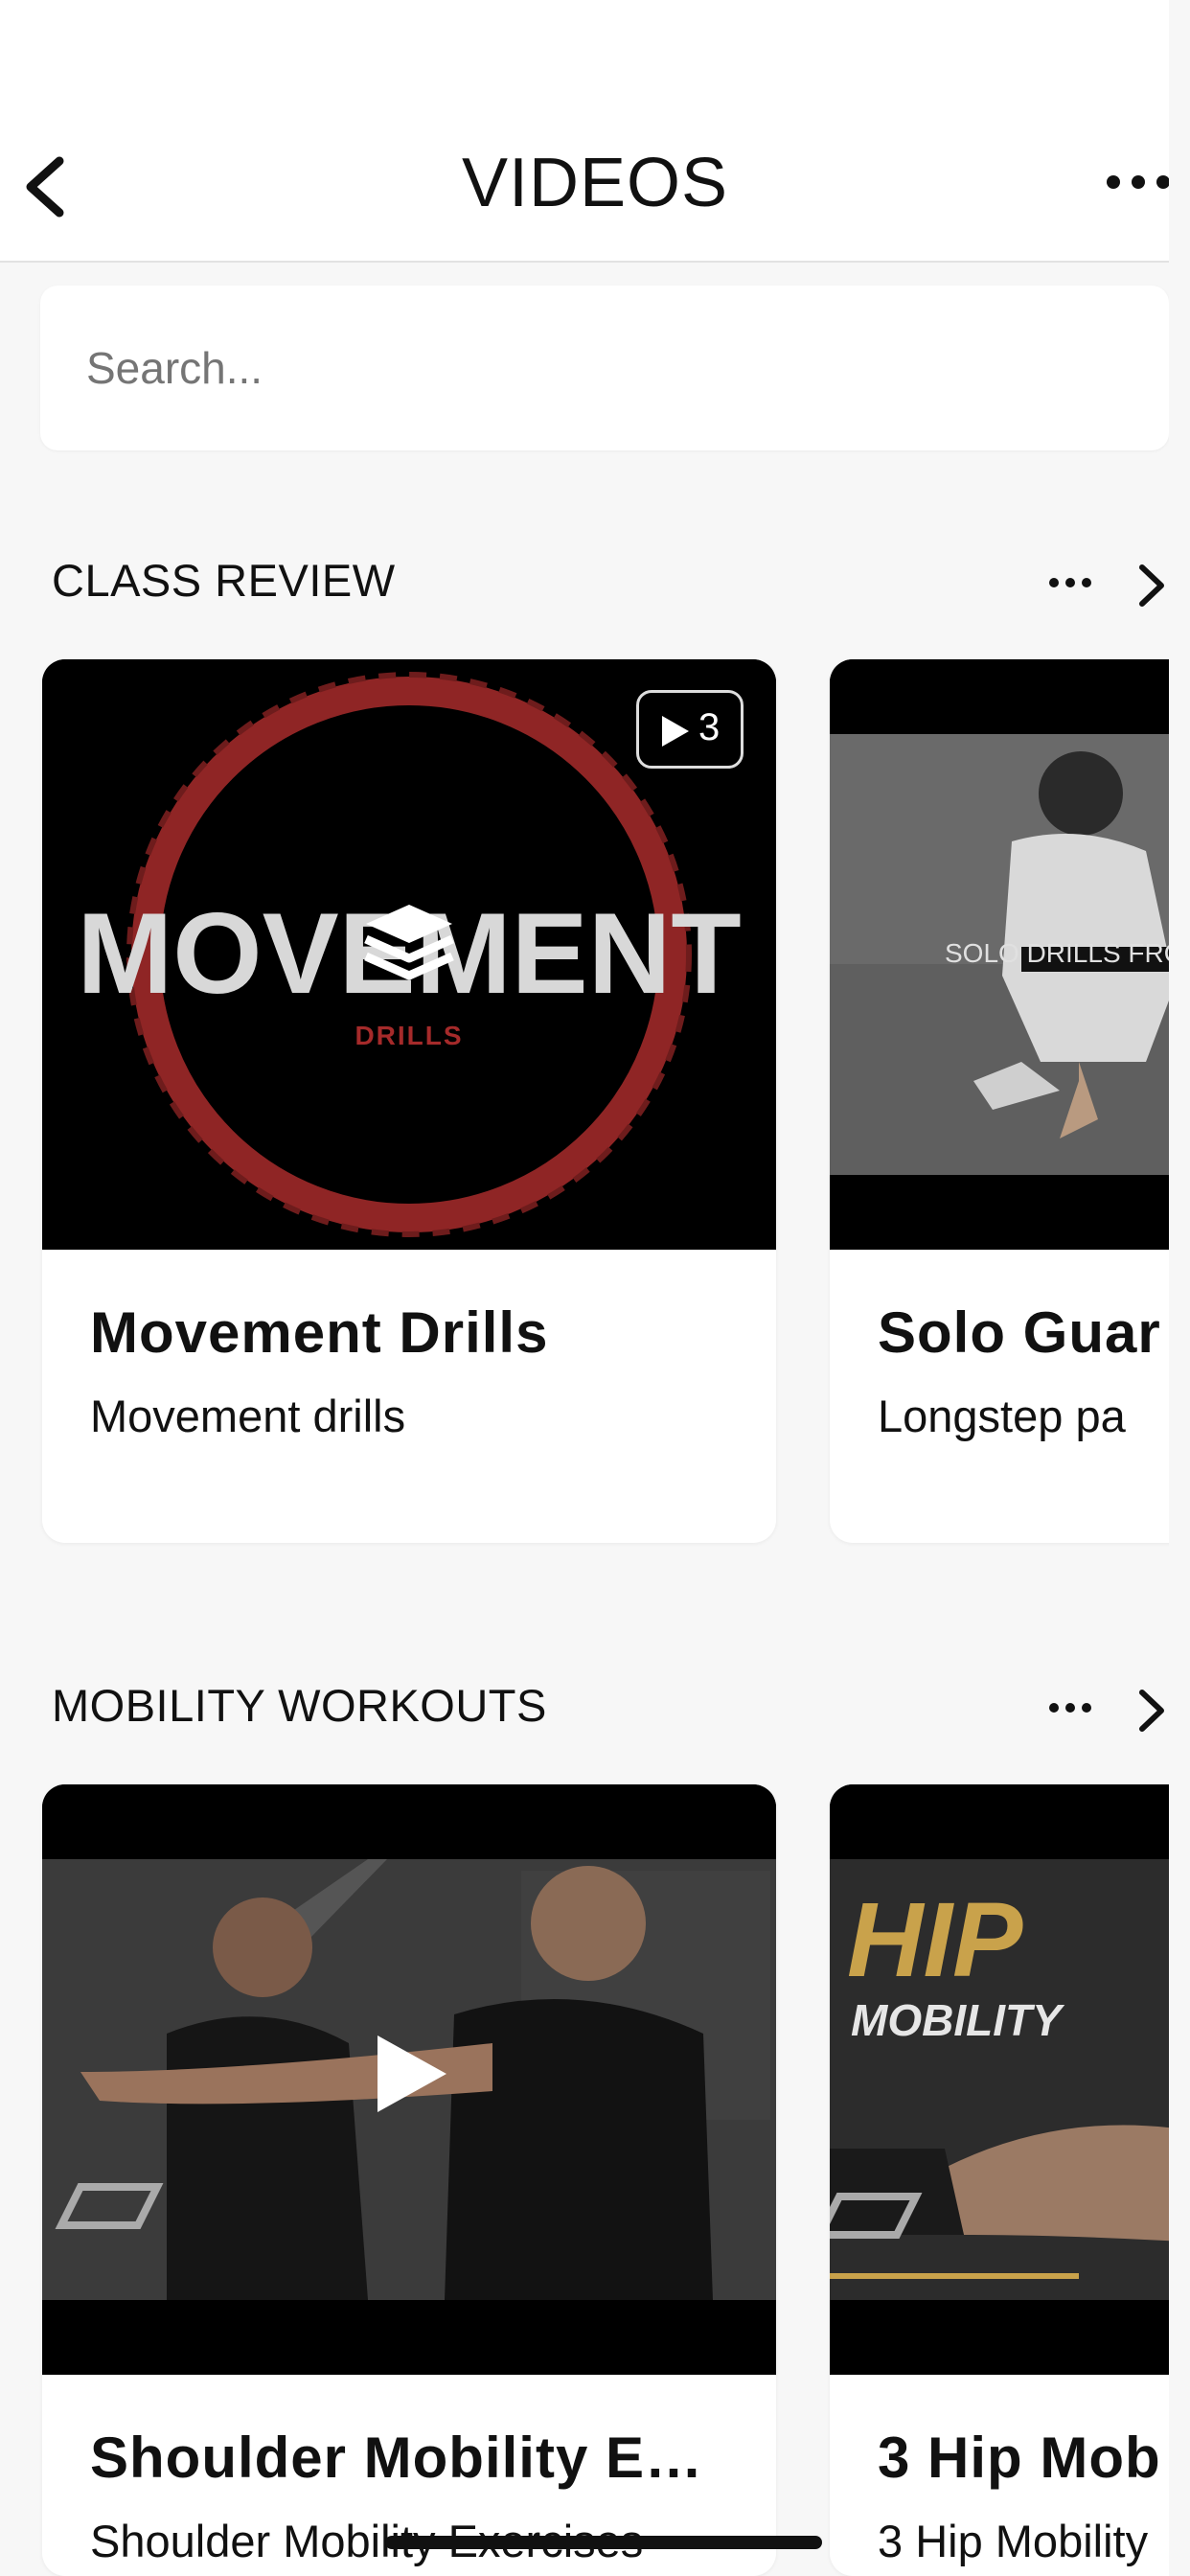 Image resolution: width=1190 pixels, height=2576 pixels. I want to click on card-title: Movement Drills, so click(319, 1332).